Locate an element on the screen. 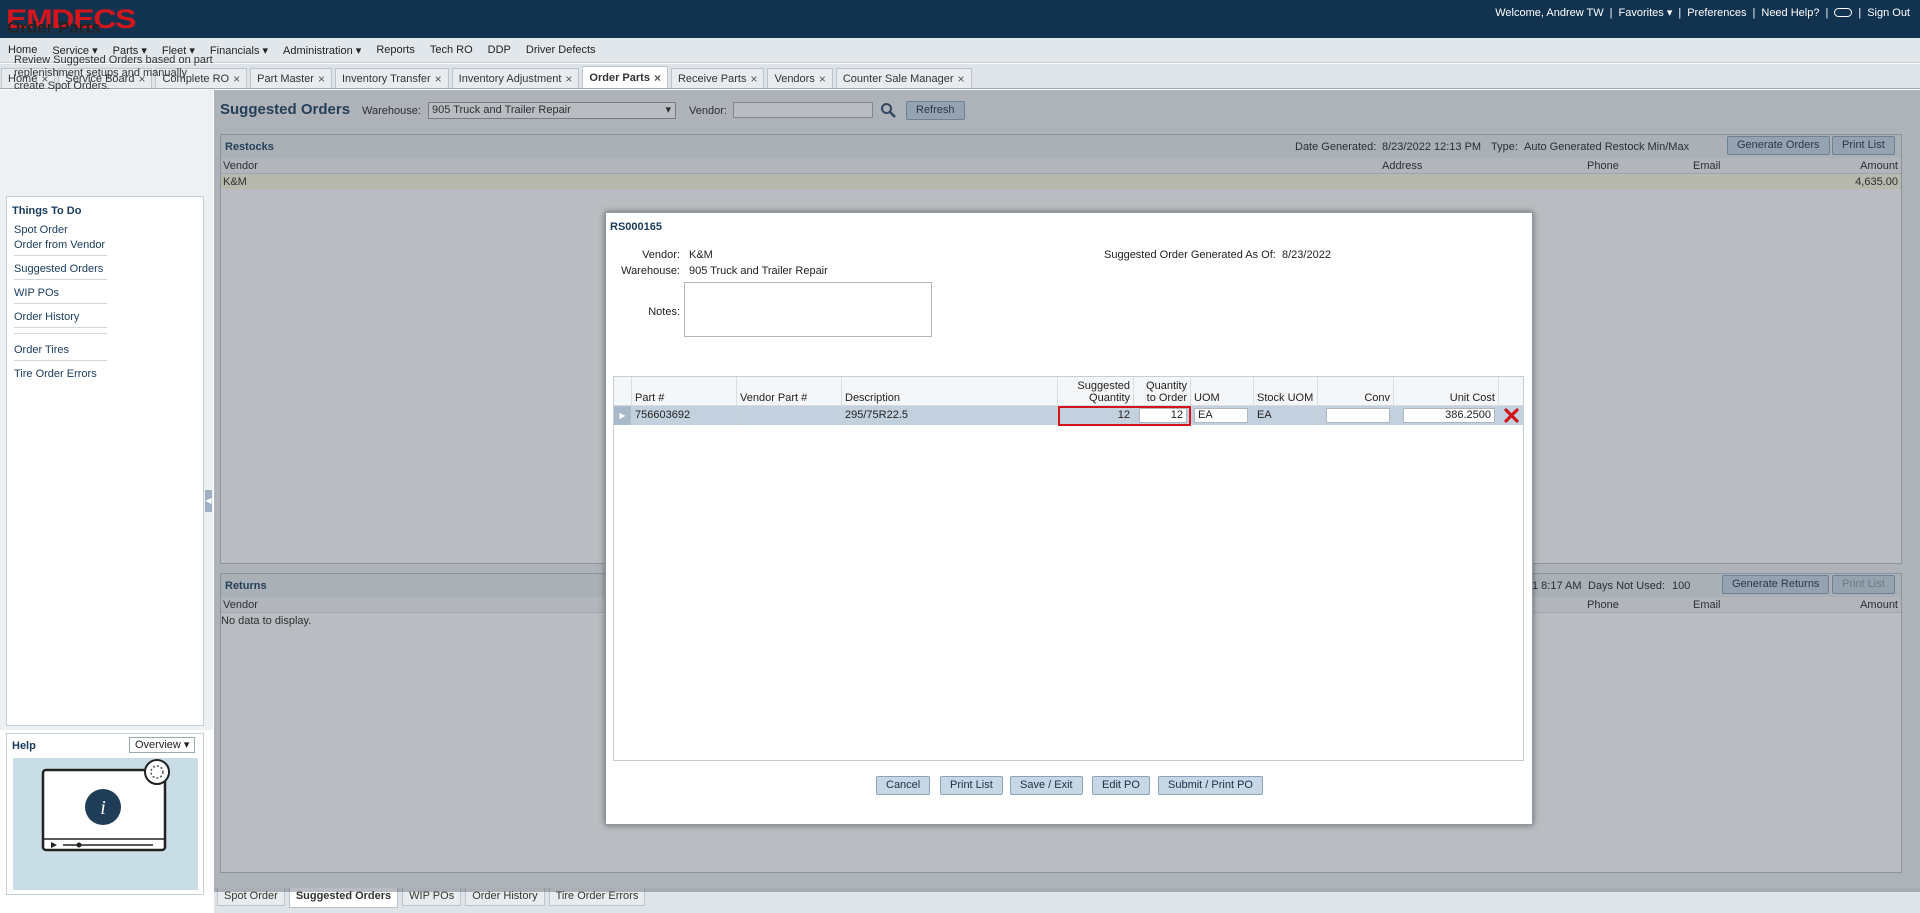 The width and height of the screenshot is (1920, 913). col-delete is located at coordinates (1511, 391).